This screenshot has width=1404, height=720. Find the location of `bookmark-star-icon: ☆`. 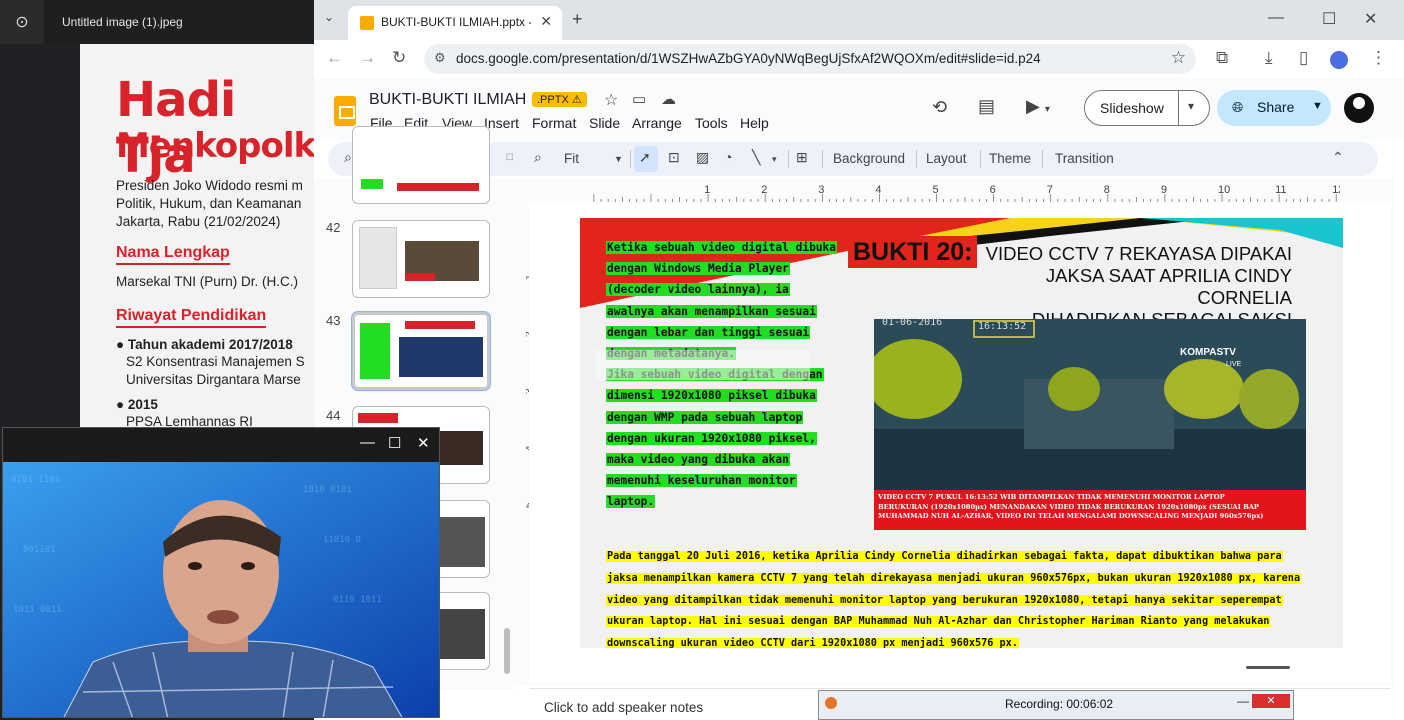

bookmark-star-icon: ☆ is located at coordinates (1178, 58).